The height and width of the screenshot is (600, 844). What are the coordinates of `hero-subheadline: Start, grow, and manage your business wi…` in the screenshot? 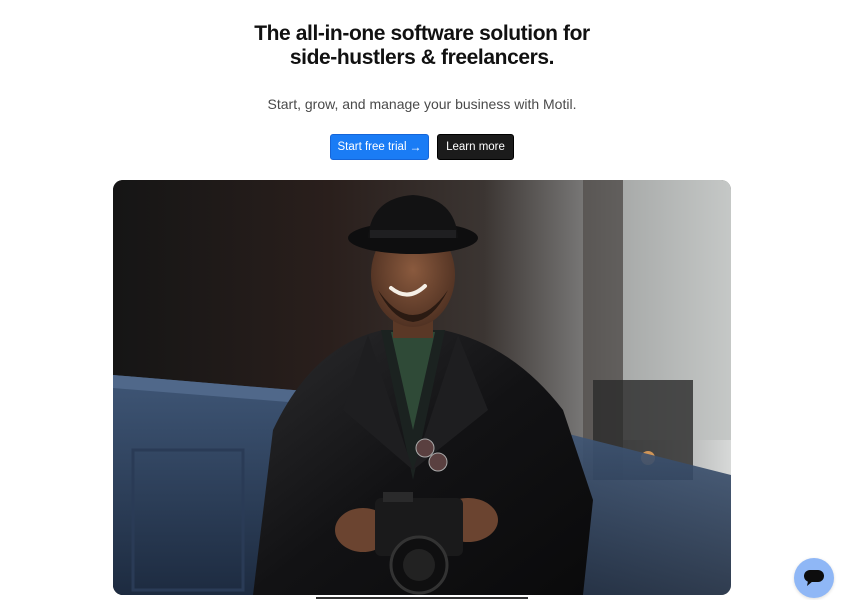 It's located at (422, 104).